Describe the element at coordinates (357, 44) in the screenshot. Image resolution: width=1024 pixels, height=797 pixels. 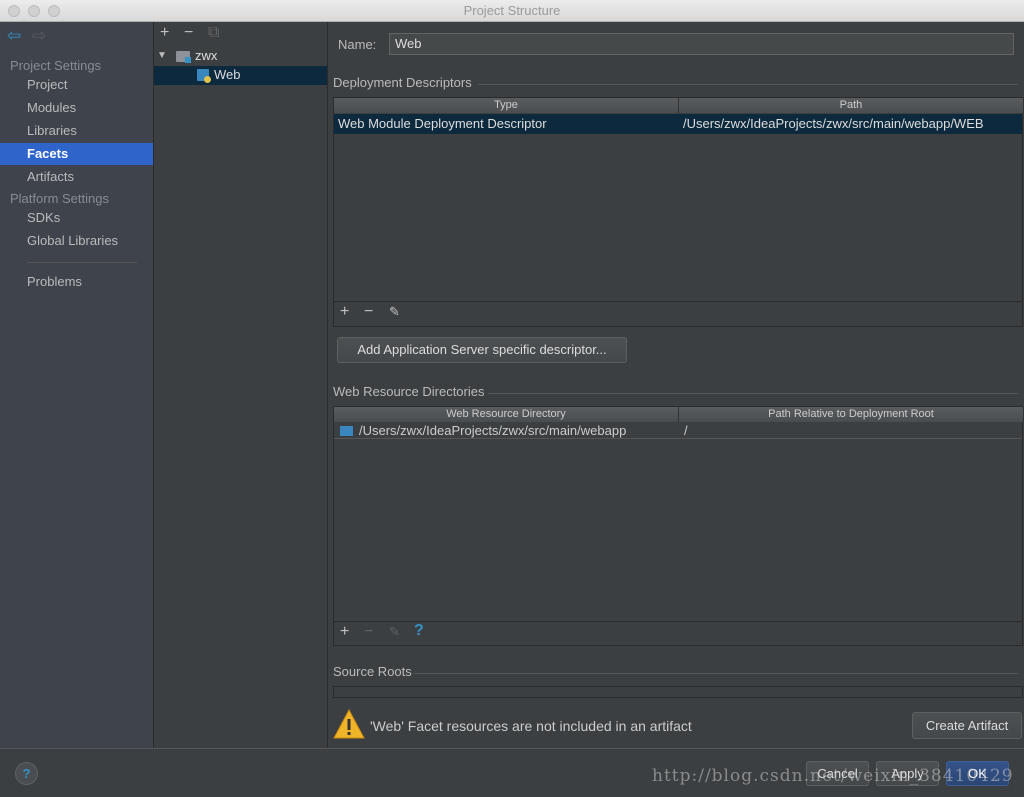
I see `name-label: Name:` at that location.